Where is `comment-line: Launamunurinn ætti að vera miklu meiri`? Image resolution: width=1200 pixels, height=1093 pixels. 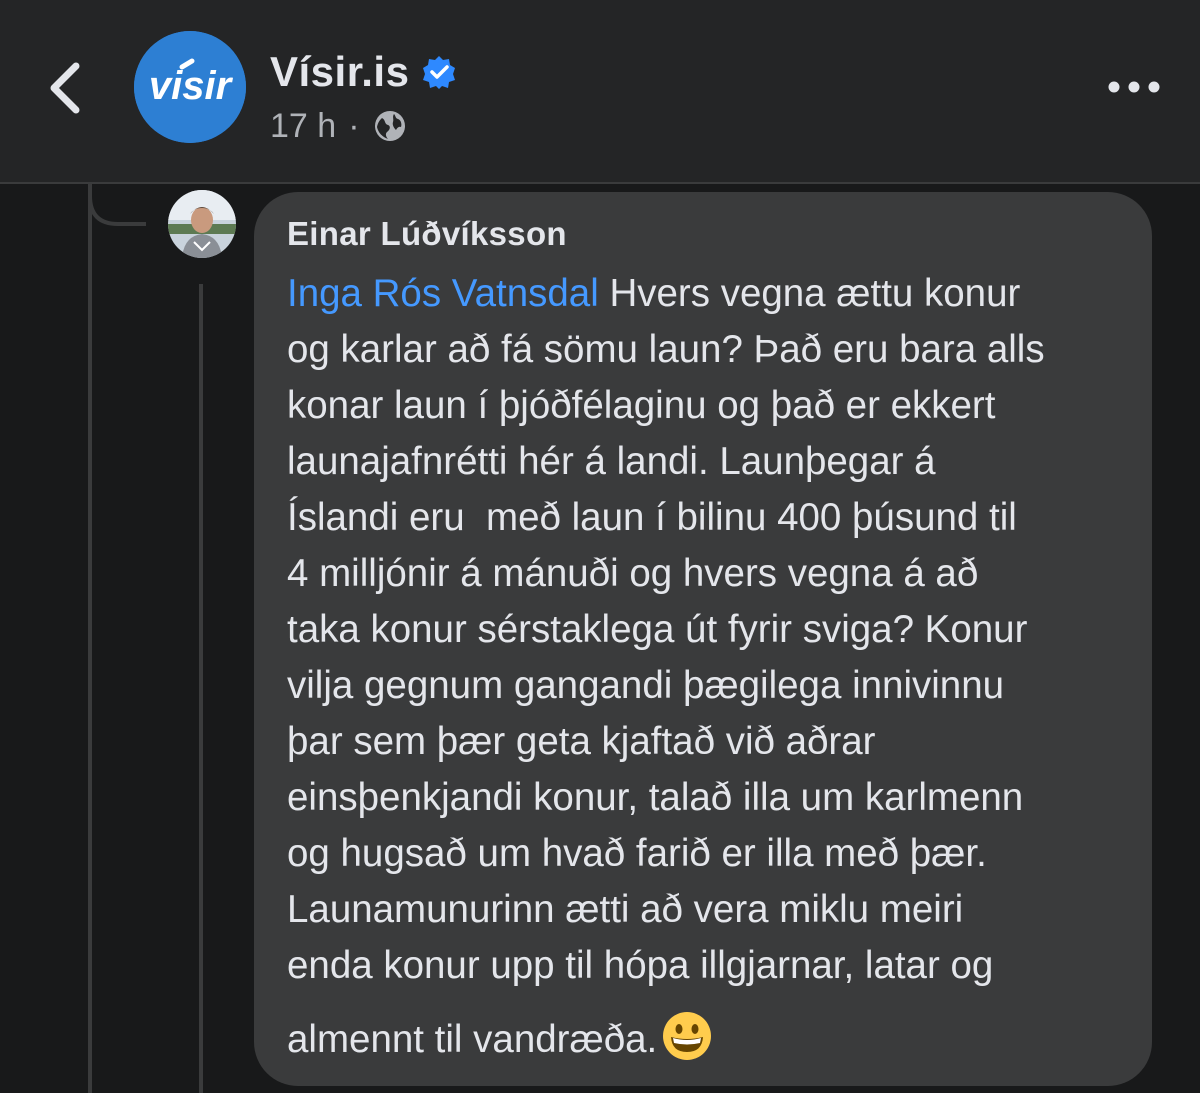 comment-line: Launamunurinn ætti að vera miklu meiri is located at coordinates (625, 909).